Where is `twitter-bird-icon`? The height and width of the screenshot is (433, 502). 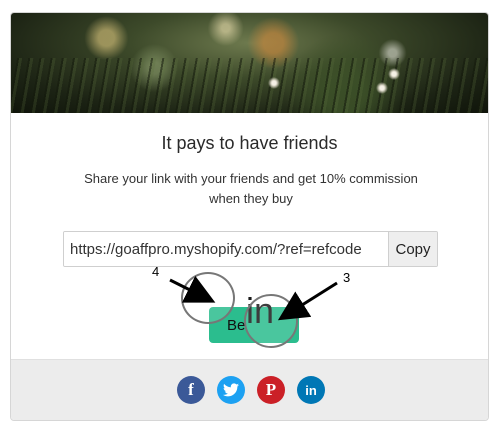
twitter-bird-icon is located at coordinates (231, 390).